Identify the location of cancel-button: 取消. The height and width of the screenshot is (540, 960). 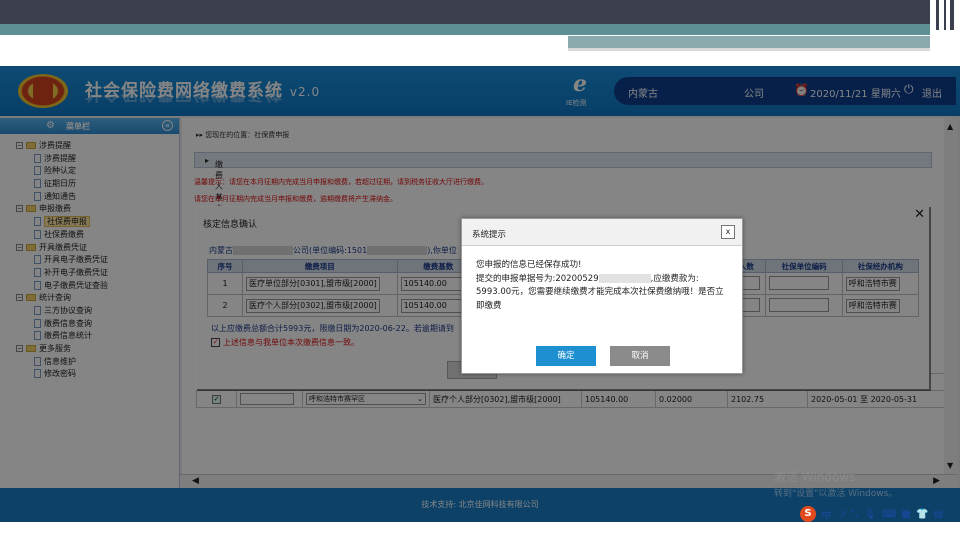
(640, 356).